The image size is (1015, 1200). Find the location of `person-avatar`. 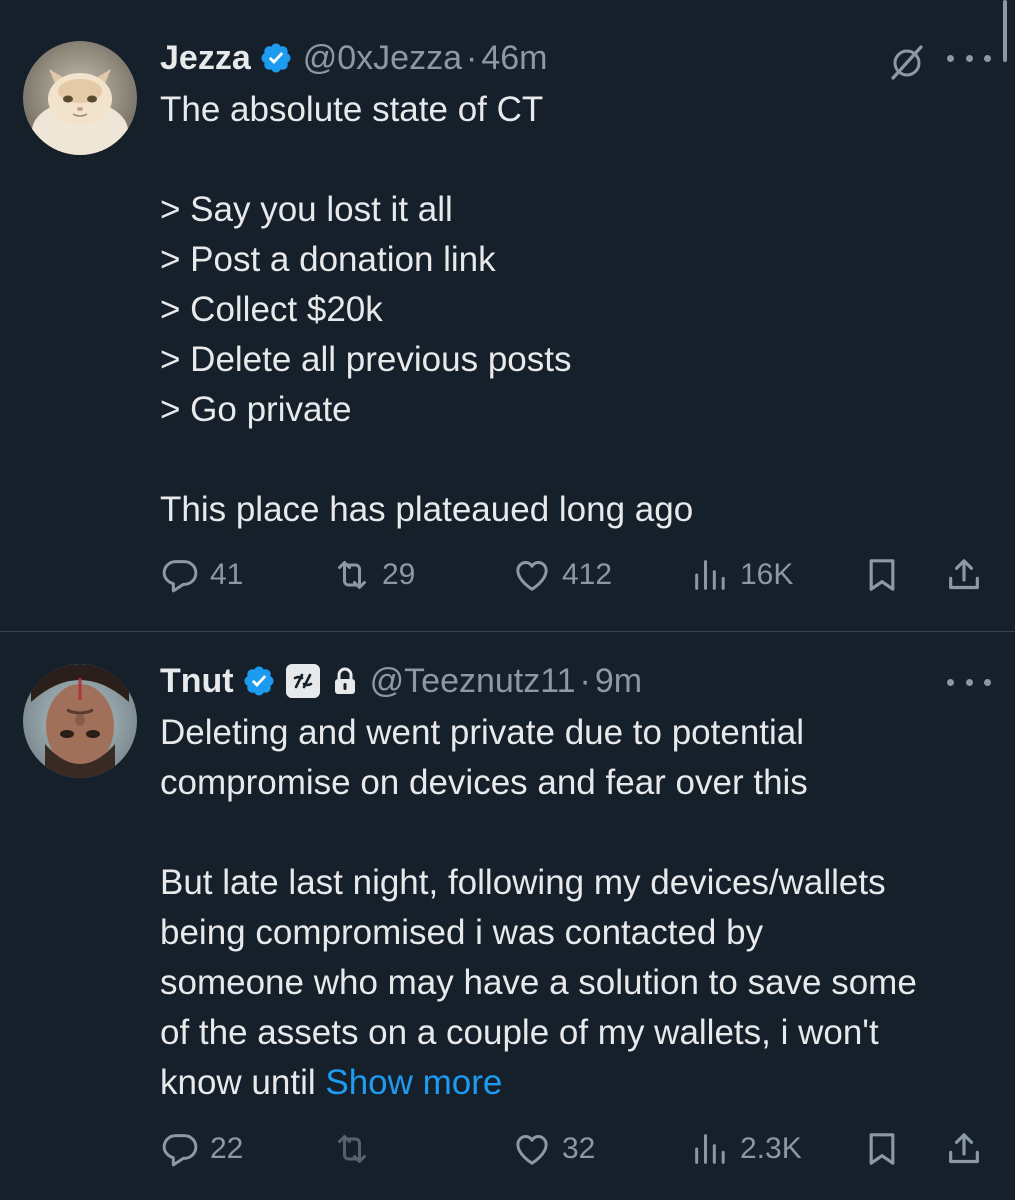

person-avatar is located at coordinates (80, 721).